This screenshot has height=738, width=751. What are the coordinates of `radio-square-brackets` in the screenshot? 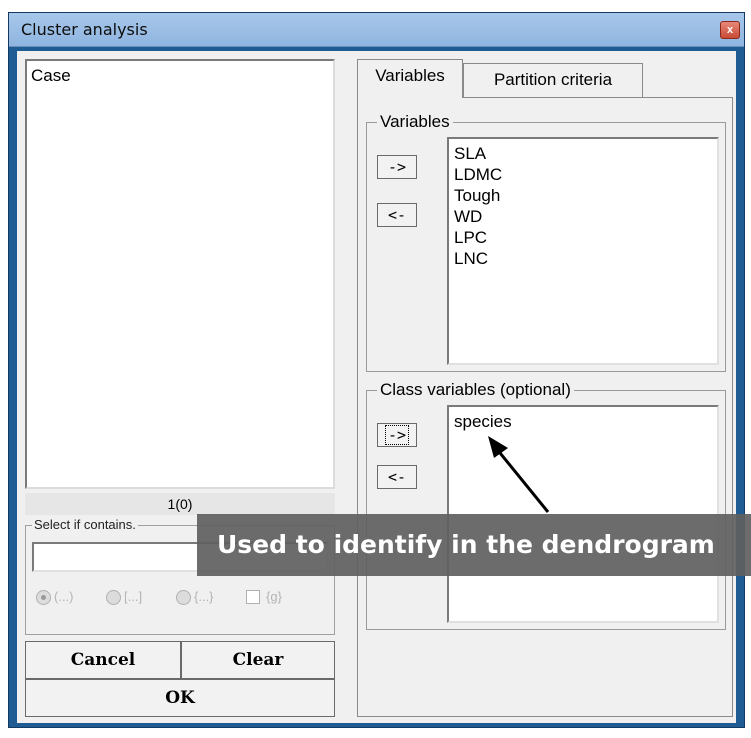 It's located at (113, 597).